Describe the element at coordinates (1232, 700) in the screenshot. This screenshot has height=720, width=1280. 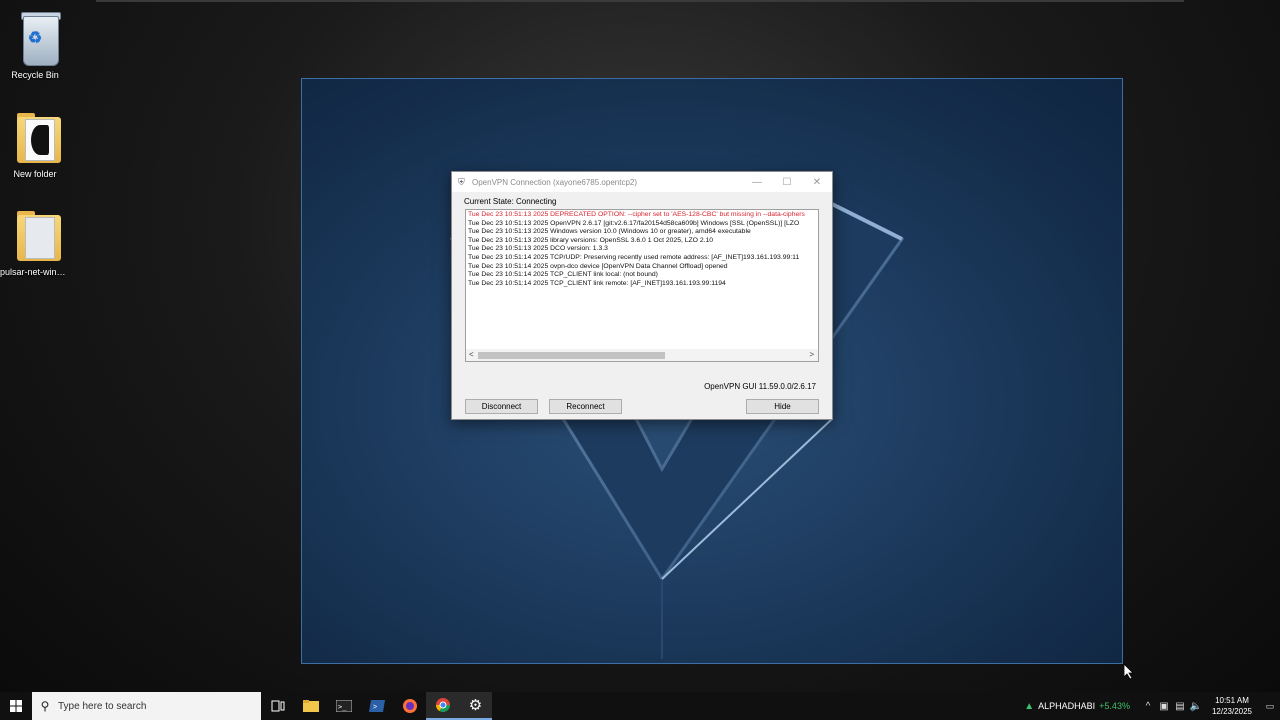
I see `clock-time: 10:51 AM` at that location.